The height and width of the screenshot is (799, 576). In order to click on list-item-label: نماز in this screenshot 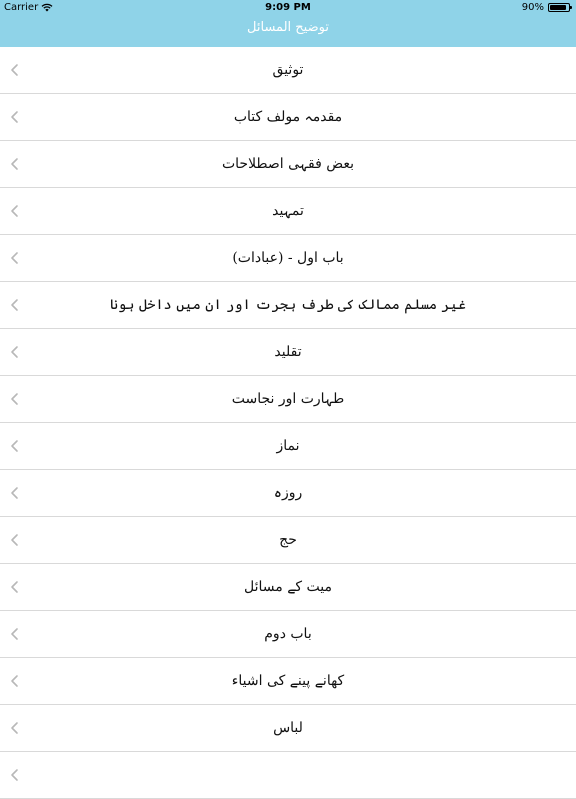, I will do `click(288, 446)`.